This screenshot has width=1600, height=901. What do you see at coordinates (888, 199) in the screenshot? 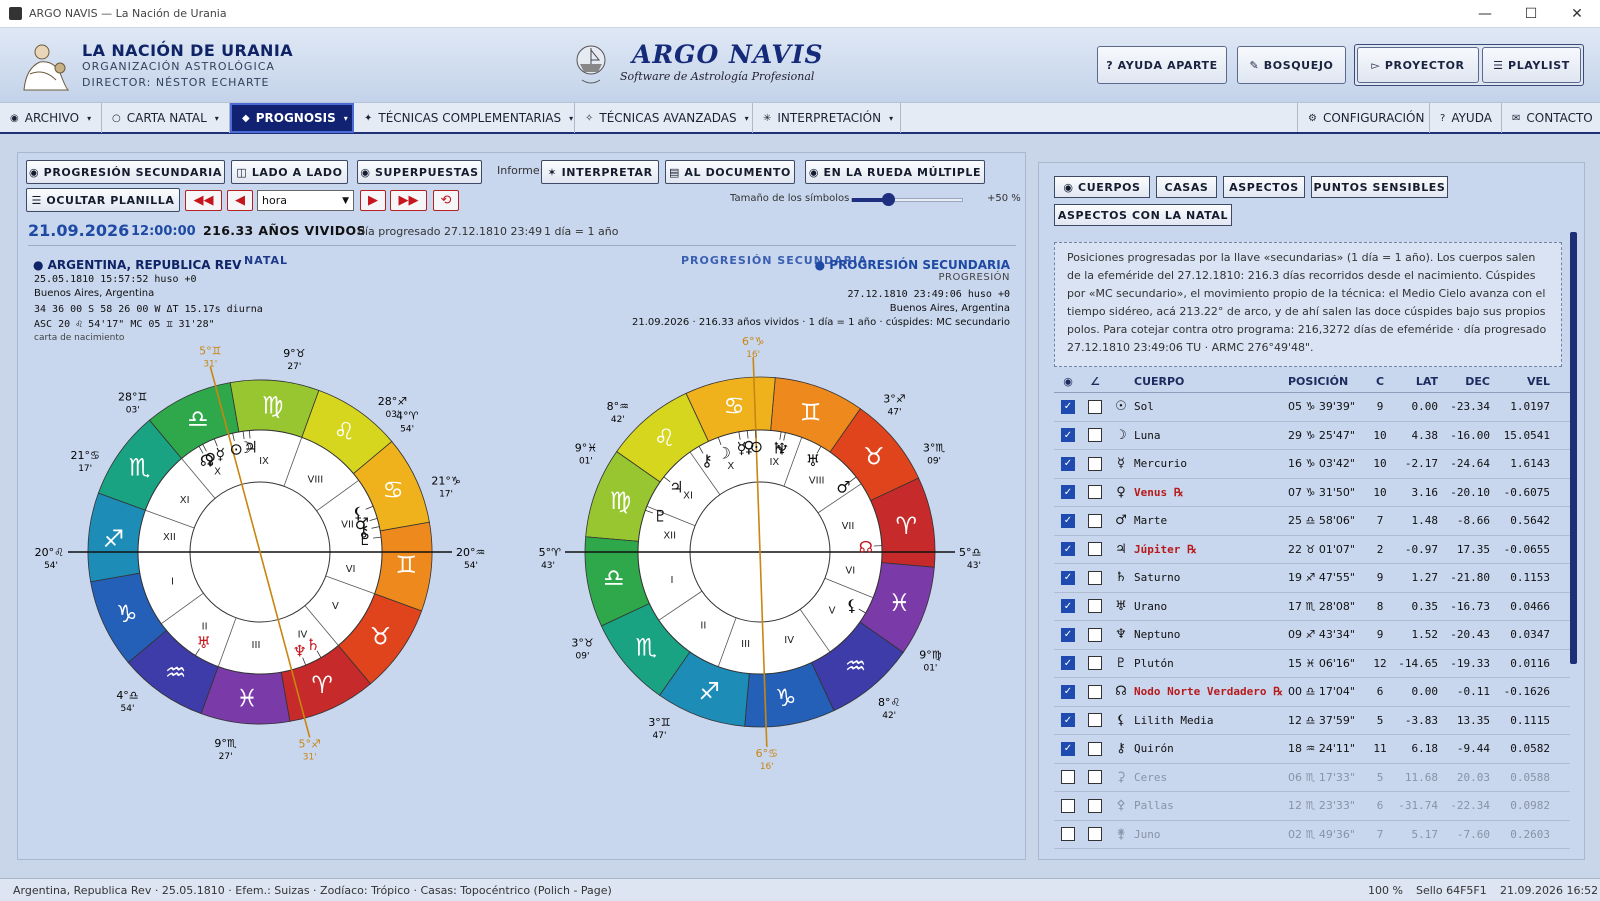
I see `slider-knob` at bounding box center [888, 199].